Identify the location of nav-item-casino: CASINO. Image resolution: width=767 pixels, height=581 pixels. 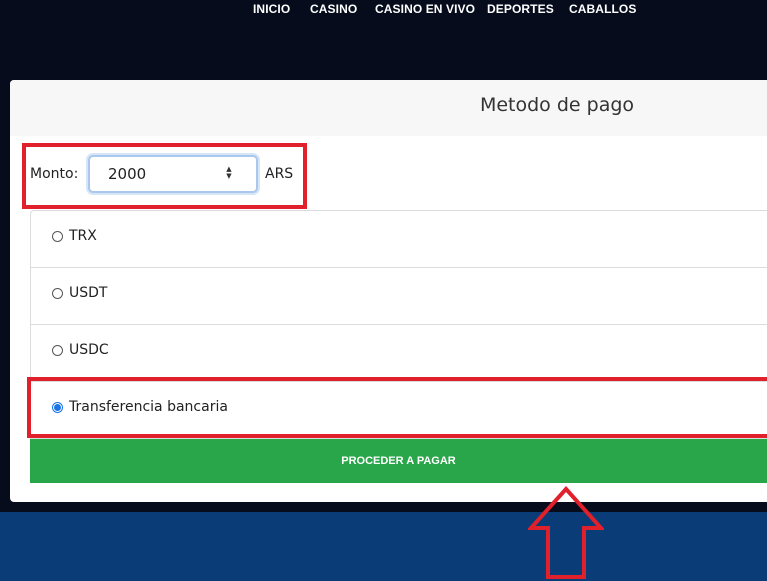
(333, 9).